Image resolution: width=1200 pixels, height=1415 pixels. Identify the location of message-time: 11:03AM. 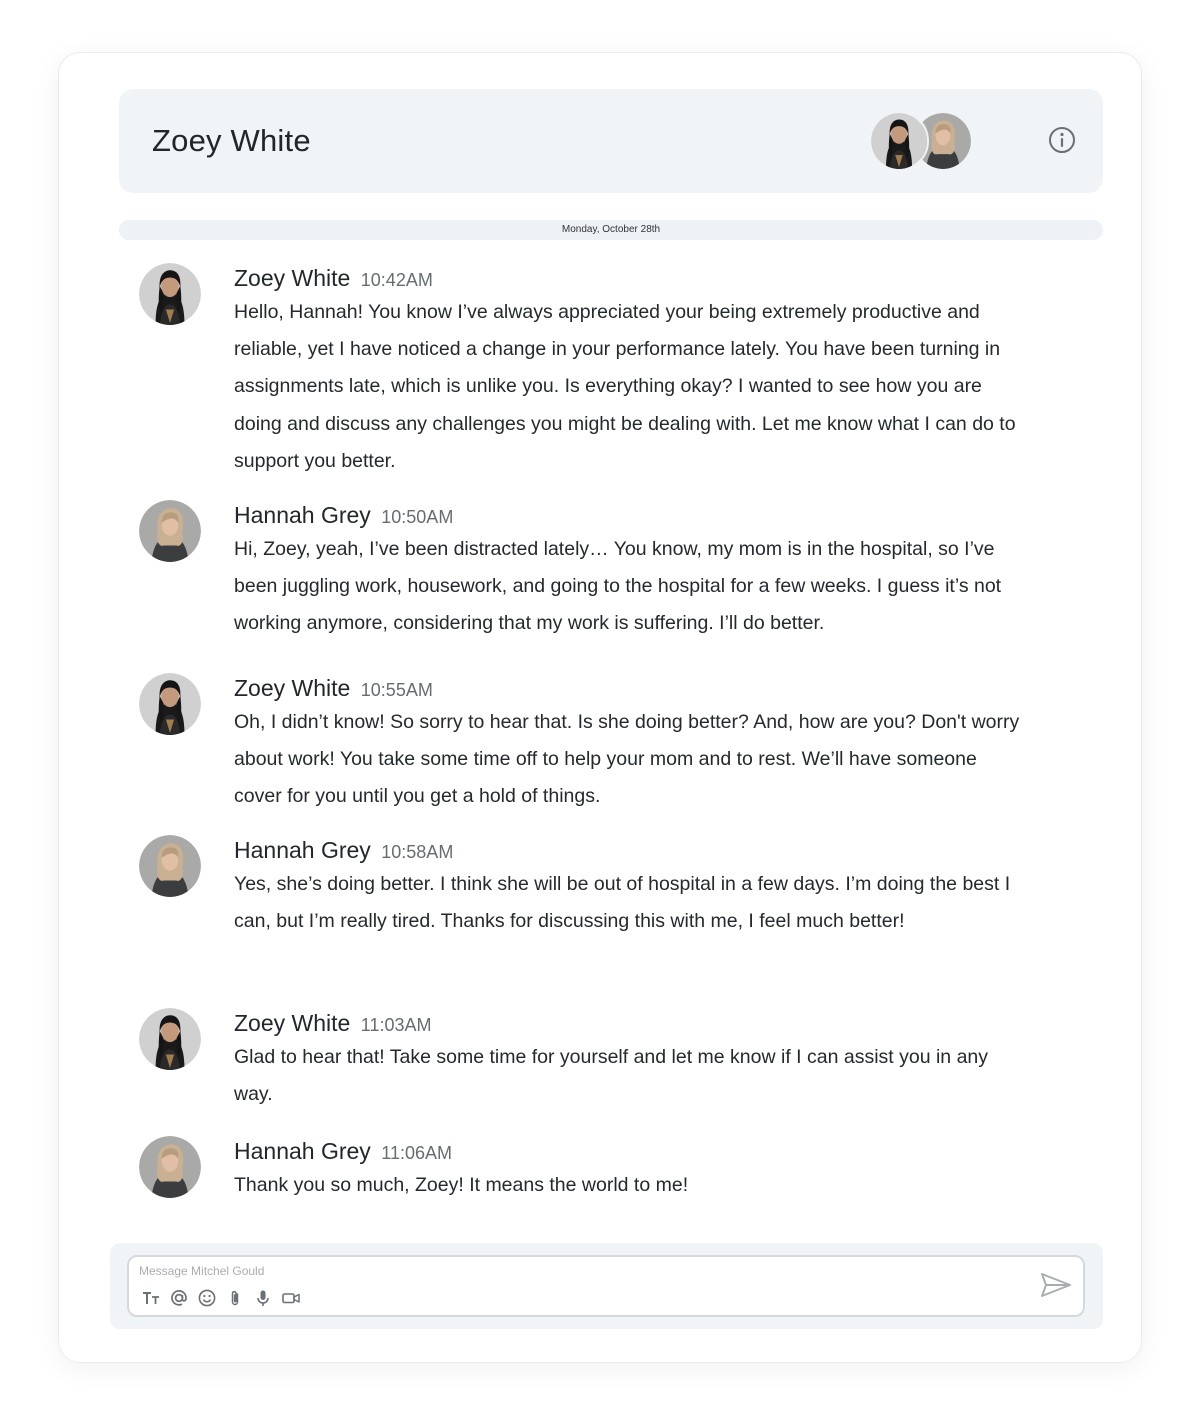
(396, 1025).